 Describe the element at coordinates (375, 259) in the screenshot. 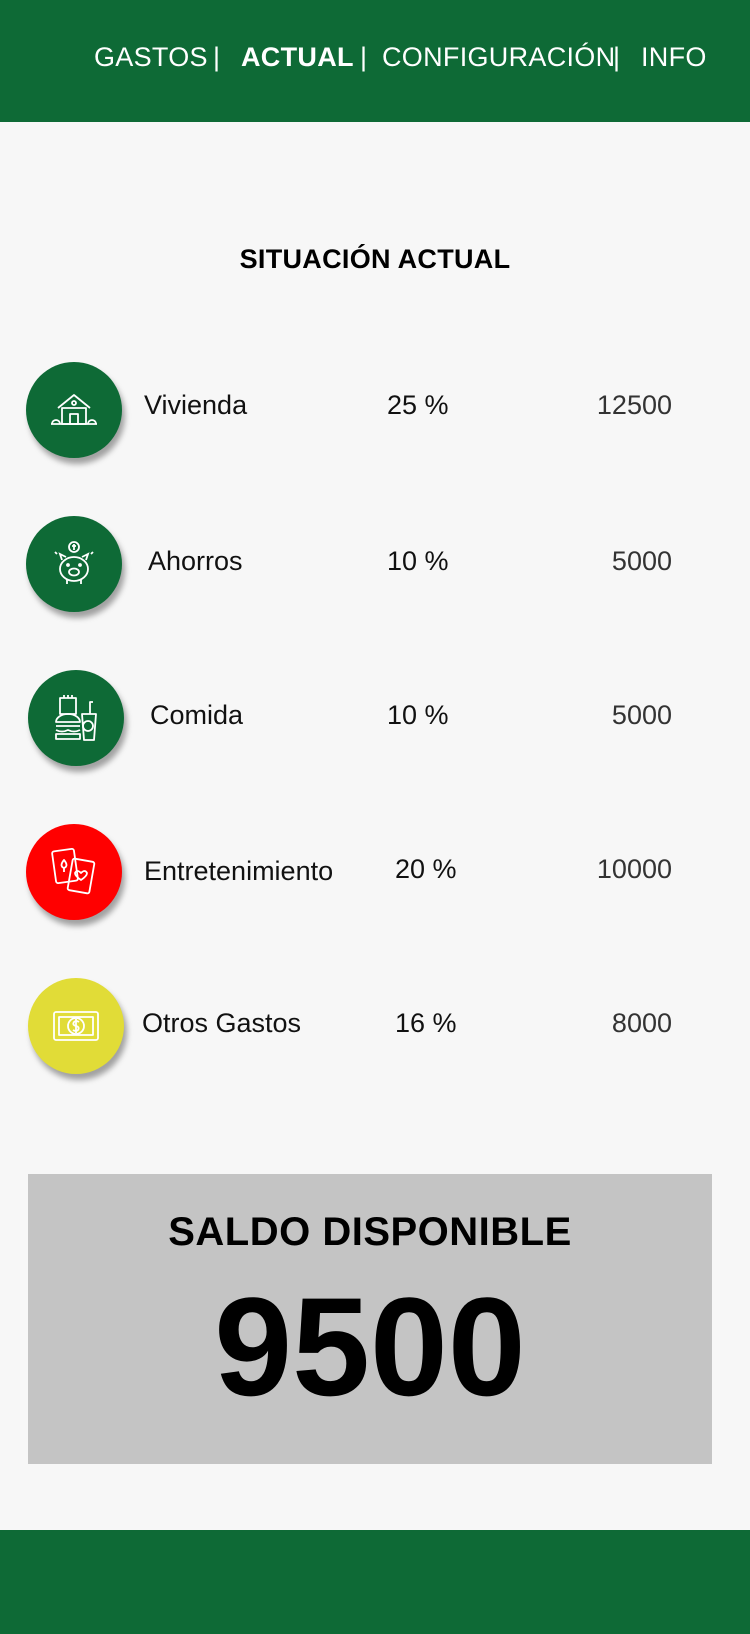

I see `page-title: SITUACIÓN ACTUAL` at that location.